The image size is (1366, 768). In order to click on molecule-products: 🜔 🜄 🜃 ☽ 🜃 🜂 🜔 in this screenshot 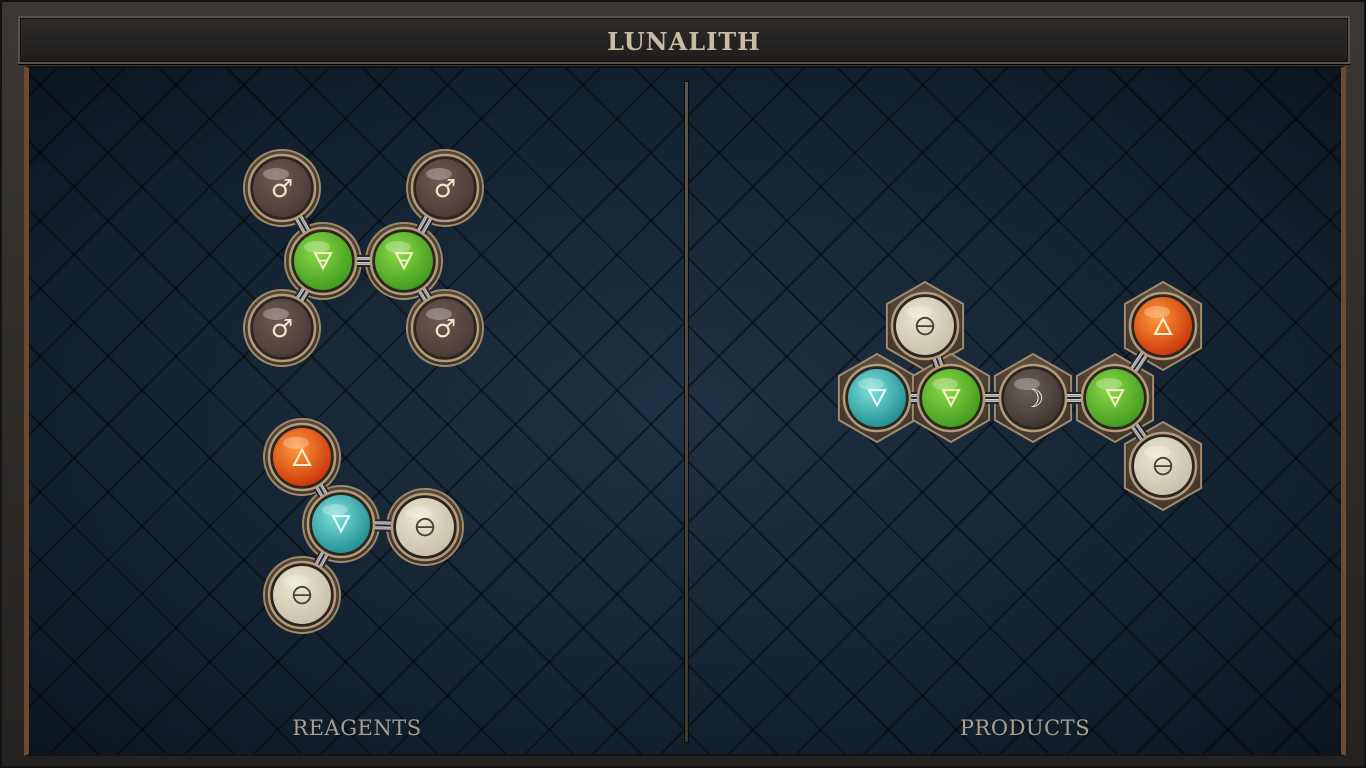, I will do `click(1020, 396)`.